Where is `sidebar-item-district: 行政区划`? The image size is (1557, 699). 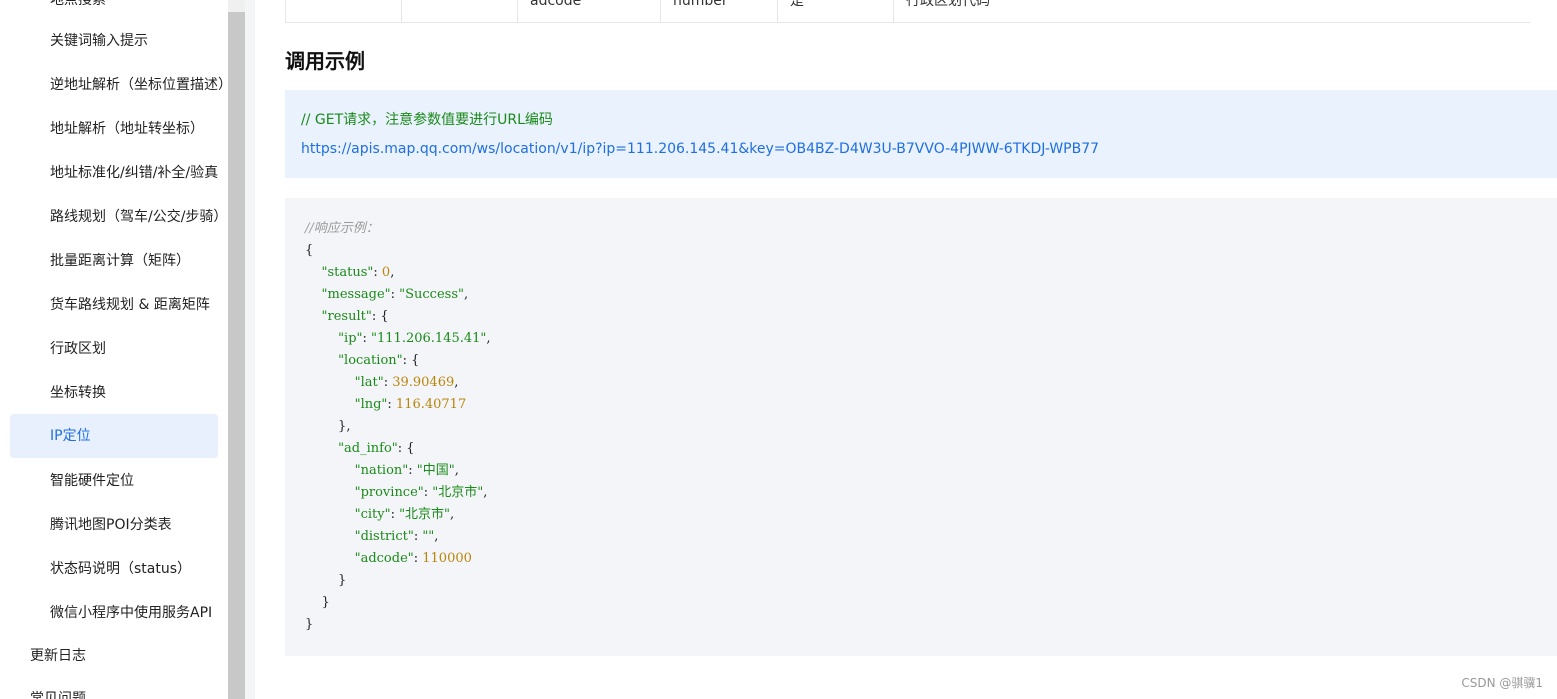 sidebar-item-district: 行政区划 is located at coordinates (114, 349).